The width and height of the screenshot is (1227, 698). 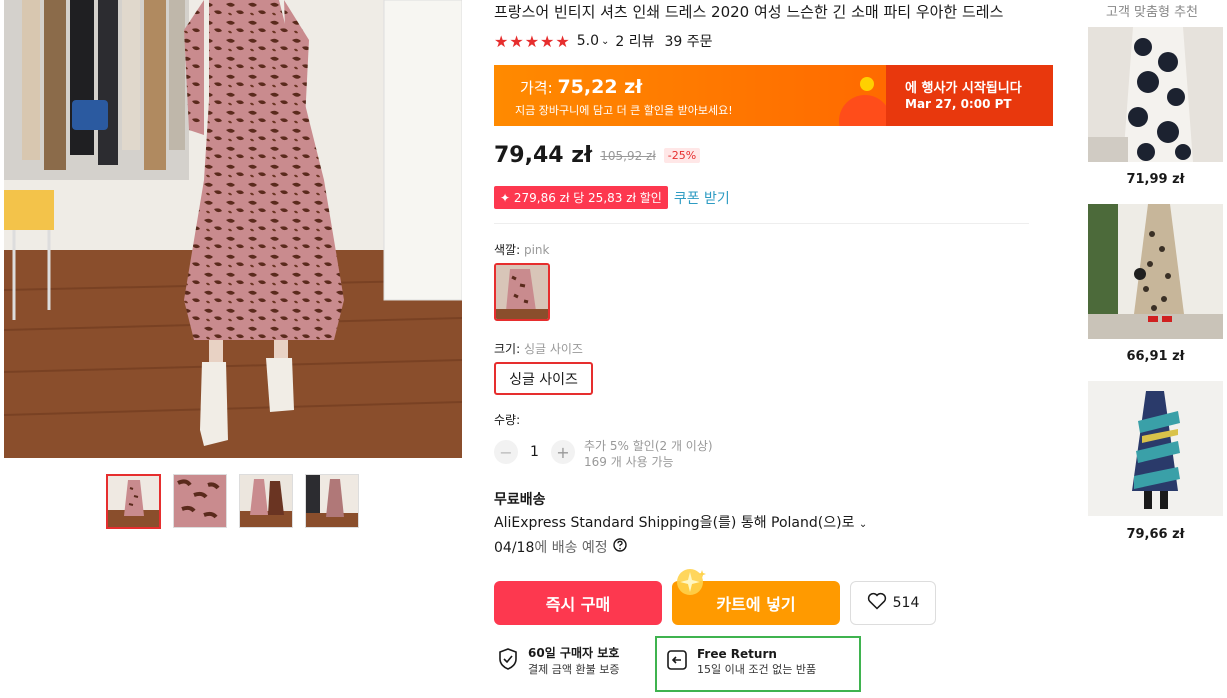 I want to click on event-time: Mar 27, 0:00 PT, so click(x=958, y=104).